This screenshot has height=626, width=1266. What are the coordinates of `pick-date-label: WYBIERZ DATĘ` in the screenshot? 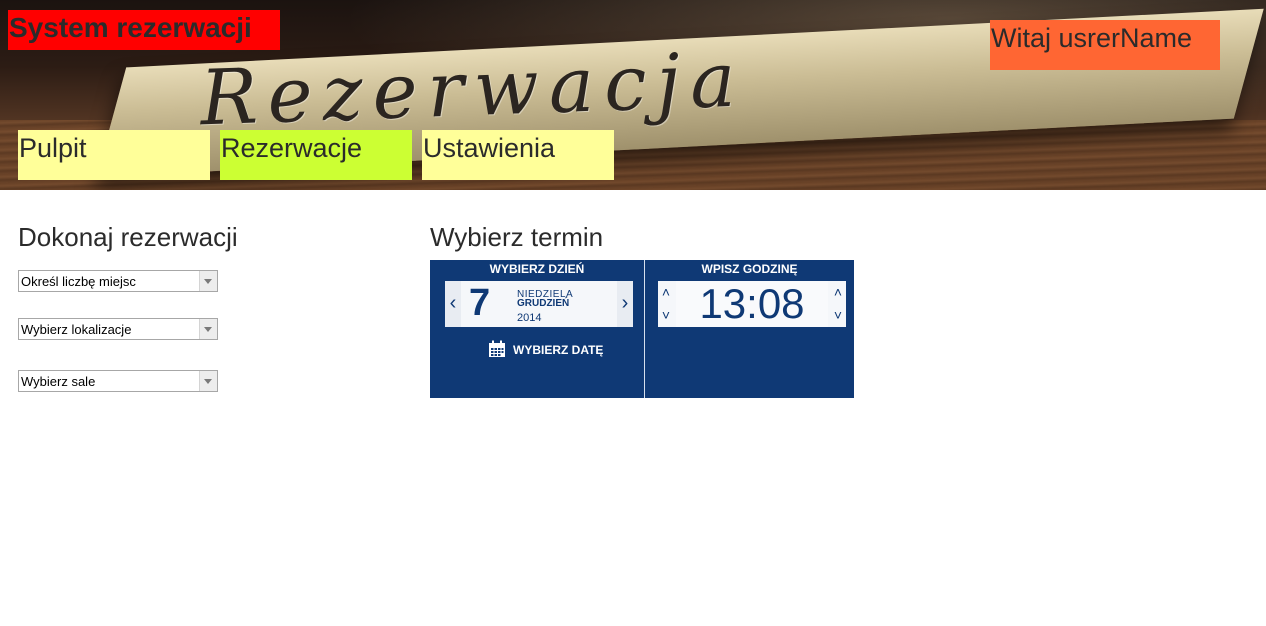 It's located at (558, 350).